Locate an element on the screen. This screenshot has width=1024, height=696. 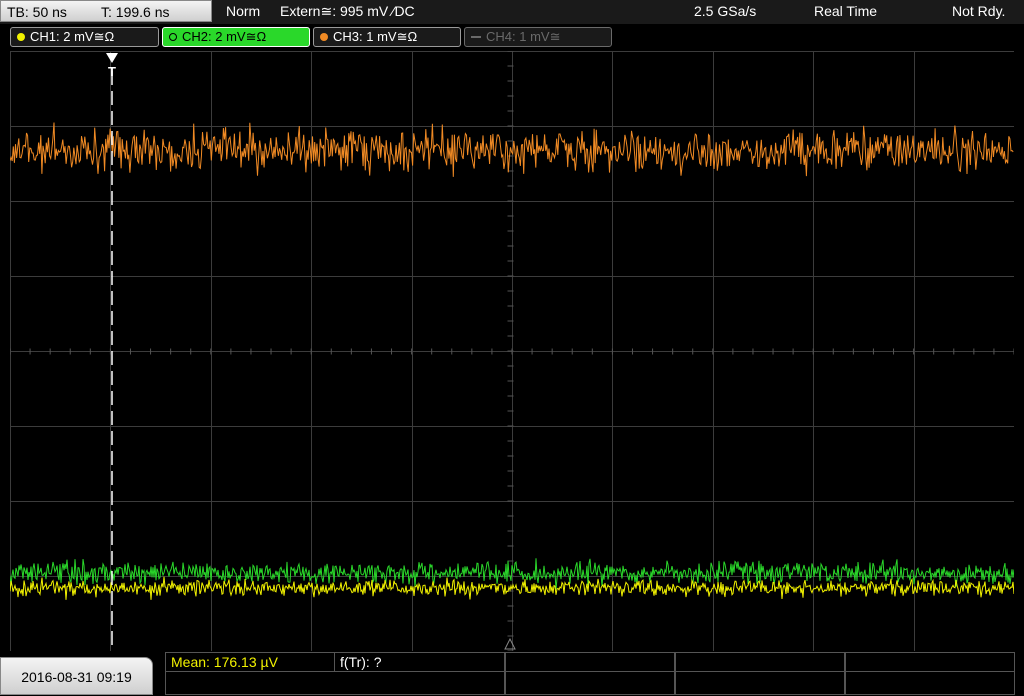
channel-3-dot-icon is located at coordinates (324, 37).